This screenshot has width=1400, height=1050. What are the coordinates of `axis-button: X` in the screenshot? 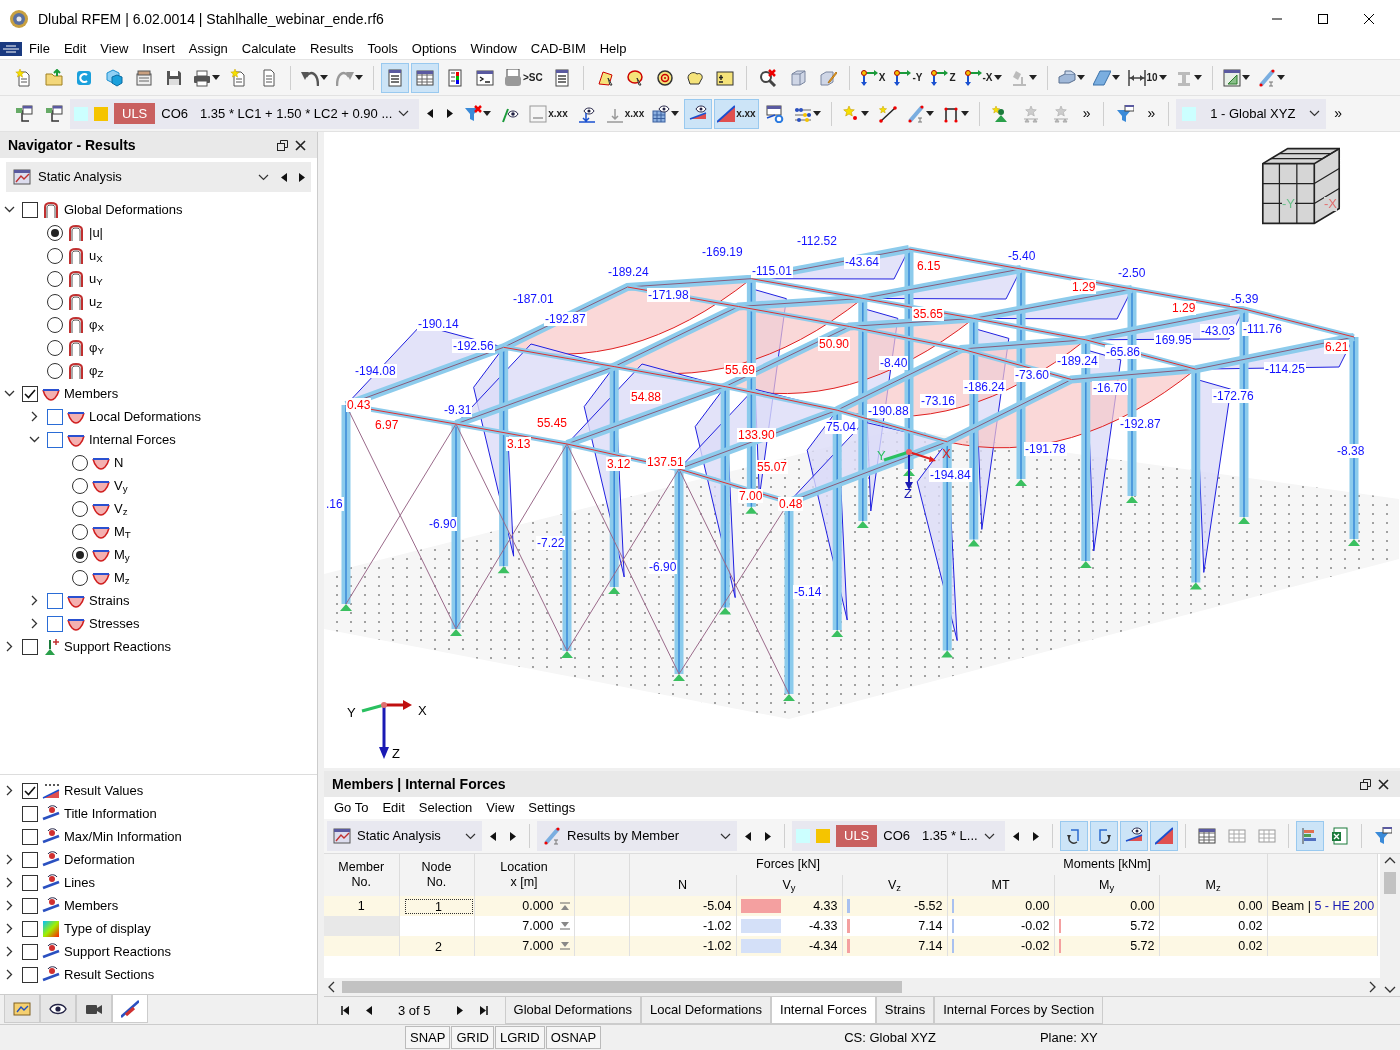 It's located at (872, 77).